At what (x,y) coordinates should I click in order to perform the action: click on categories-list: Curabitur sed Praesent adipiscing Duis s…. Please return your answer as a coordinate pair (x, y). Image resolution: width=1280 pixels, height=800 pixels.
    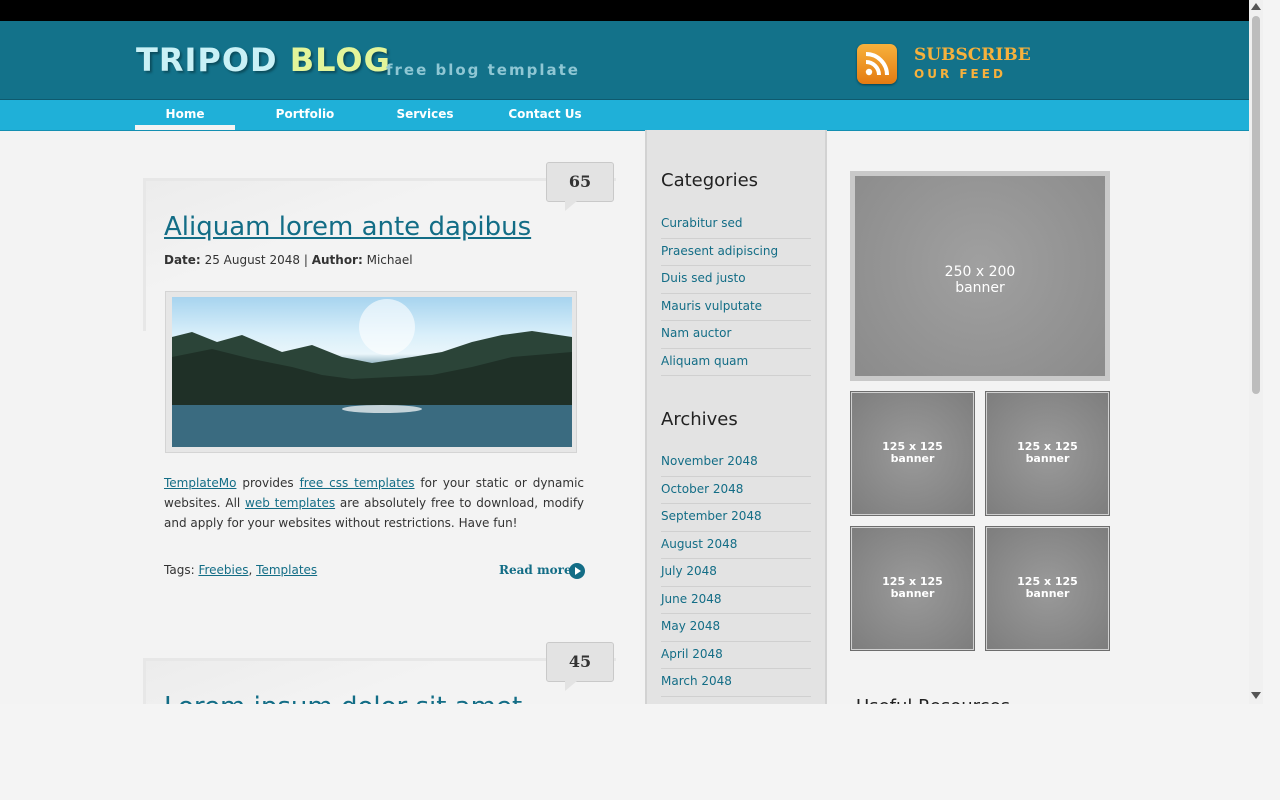
    Looking at the image, I should click on (736, 293).